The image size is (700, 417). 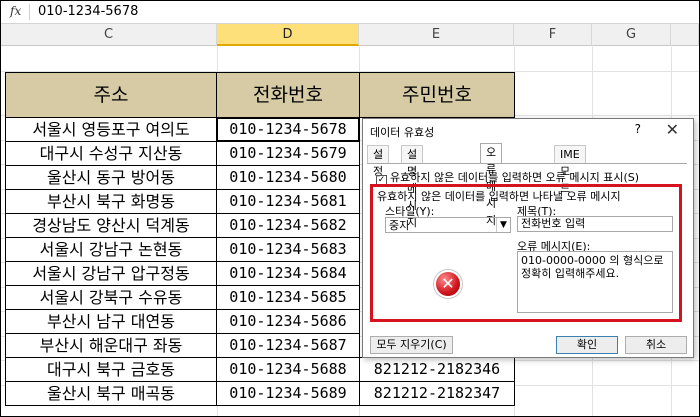 What do you see at coordinates (111, 321) in the screenshot?
I see `address-cell: 부산시 남구 대연동` at bounding box center [111, 321].